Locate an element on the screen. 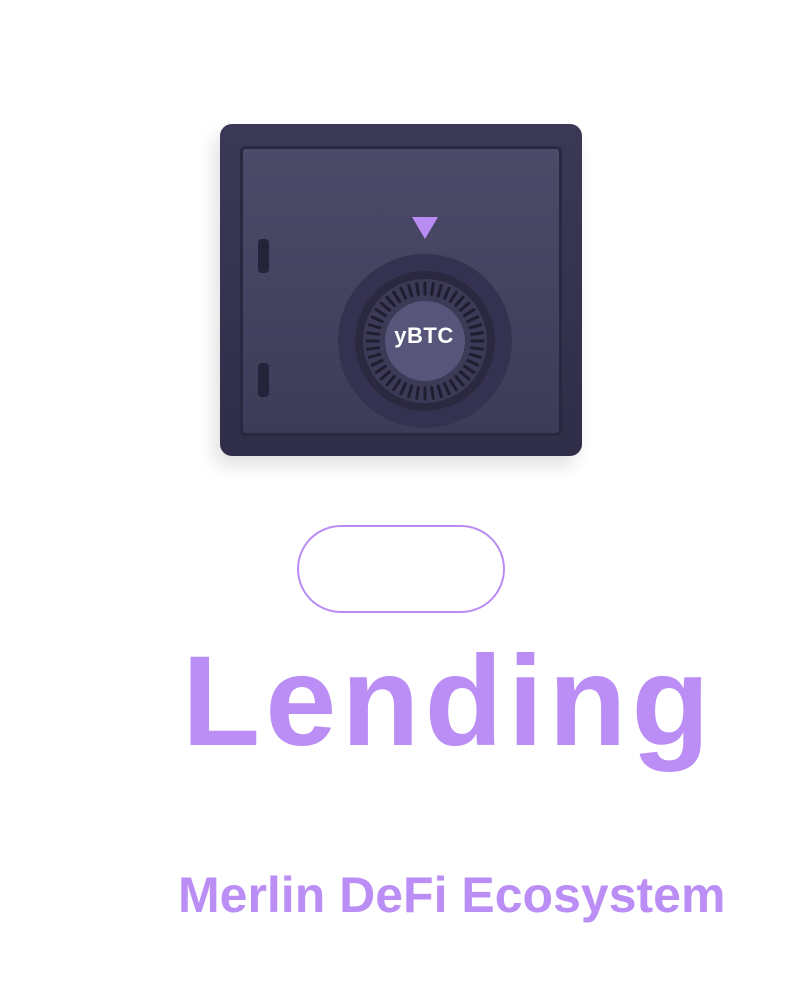  safe-door: yBTC is located at coordinates (401, 291).